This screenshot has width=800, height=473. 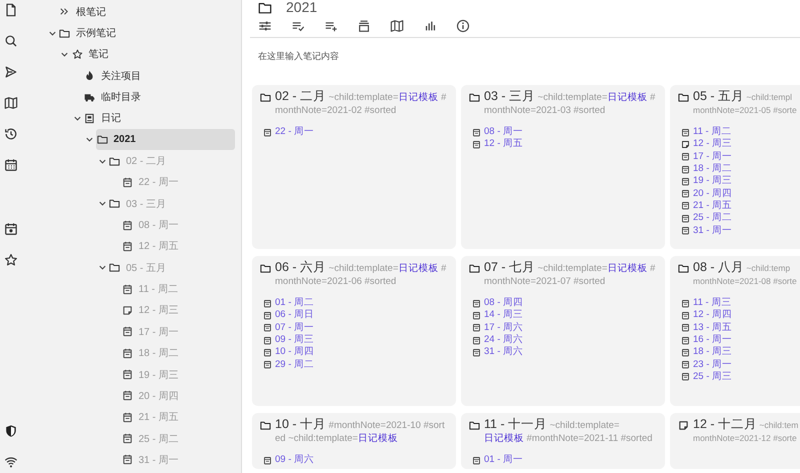 What do you see at coordinates (712, 218) in the screenshot?
I see `day-note-link: 25 - 周二` at bounding box center [712, 218].